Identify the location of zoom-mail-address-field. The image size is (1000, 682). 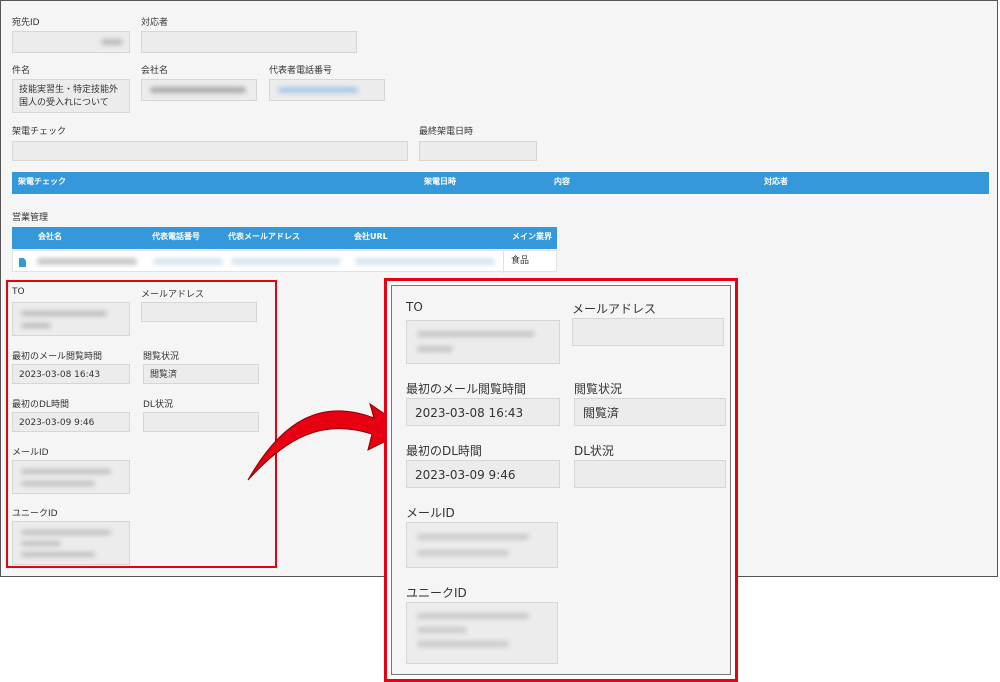
(648, 332).